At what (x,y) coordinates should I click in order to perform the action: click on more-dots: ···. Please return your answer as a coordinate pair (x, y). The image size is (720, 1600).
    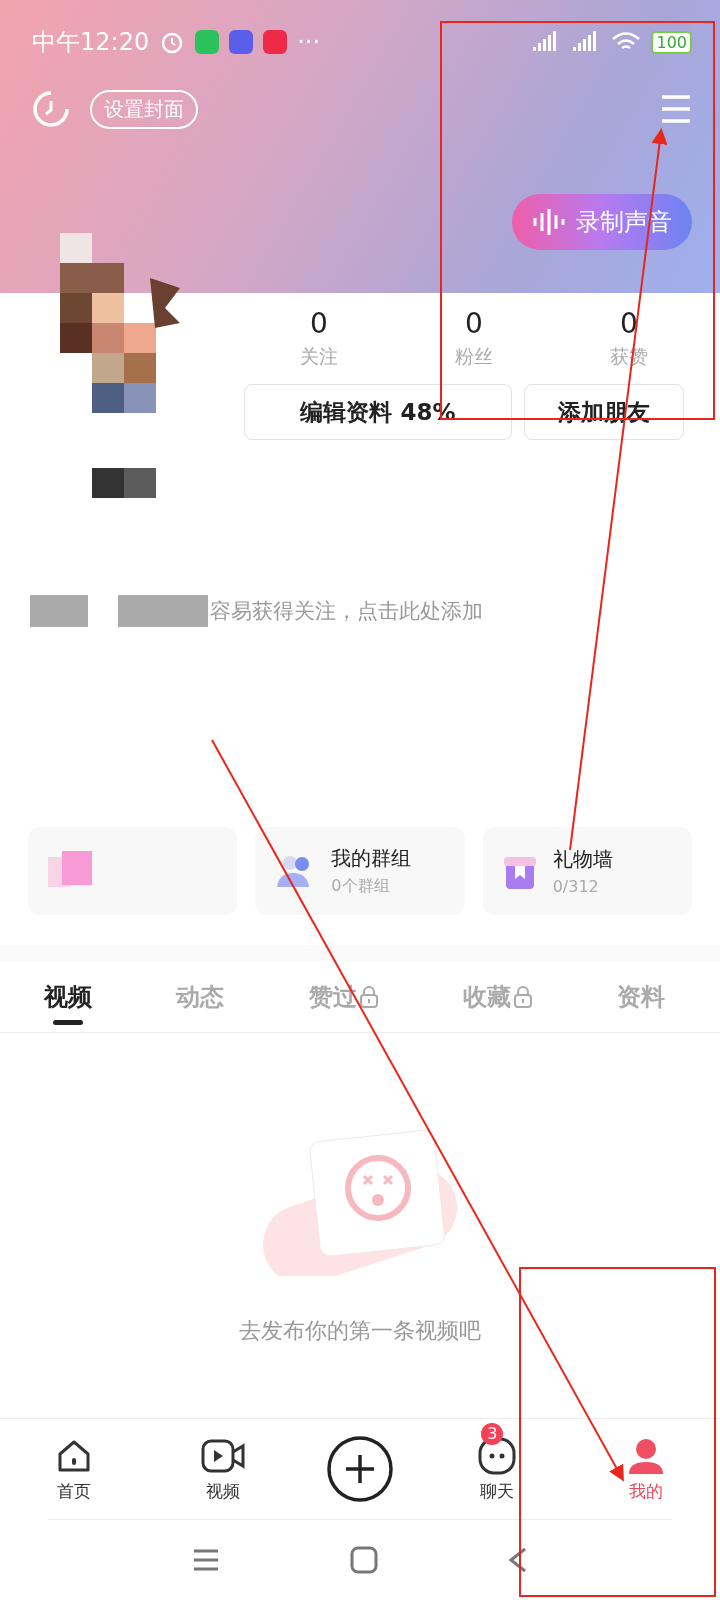
    Looking at the image, I should click on (309, 42).